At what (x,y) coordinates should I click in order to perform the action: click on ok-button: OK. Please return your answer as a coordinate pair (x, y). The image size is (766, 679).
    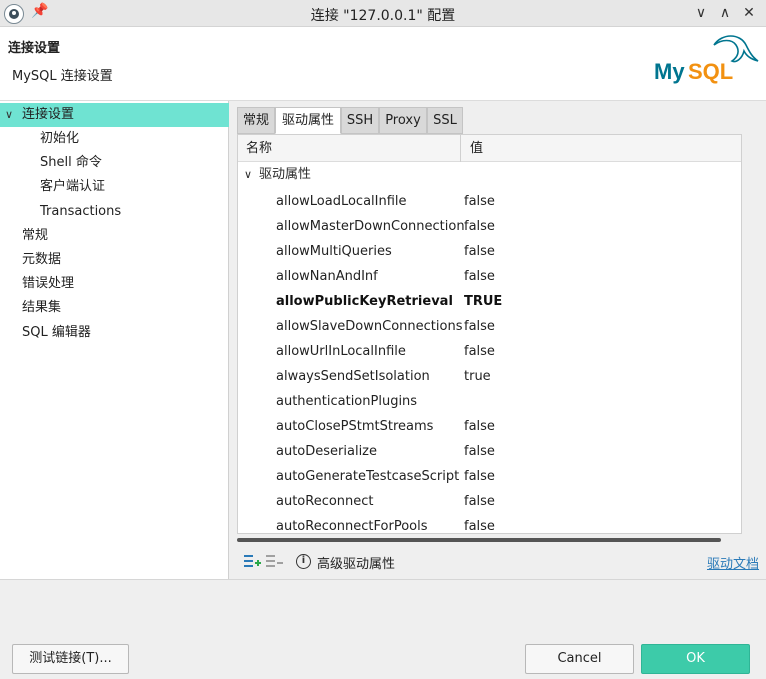
    Looking at the image, I should click on (695, 659).